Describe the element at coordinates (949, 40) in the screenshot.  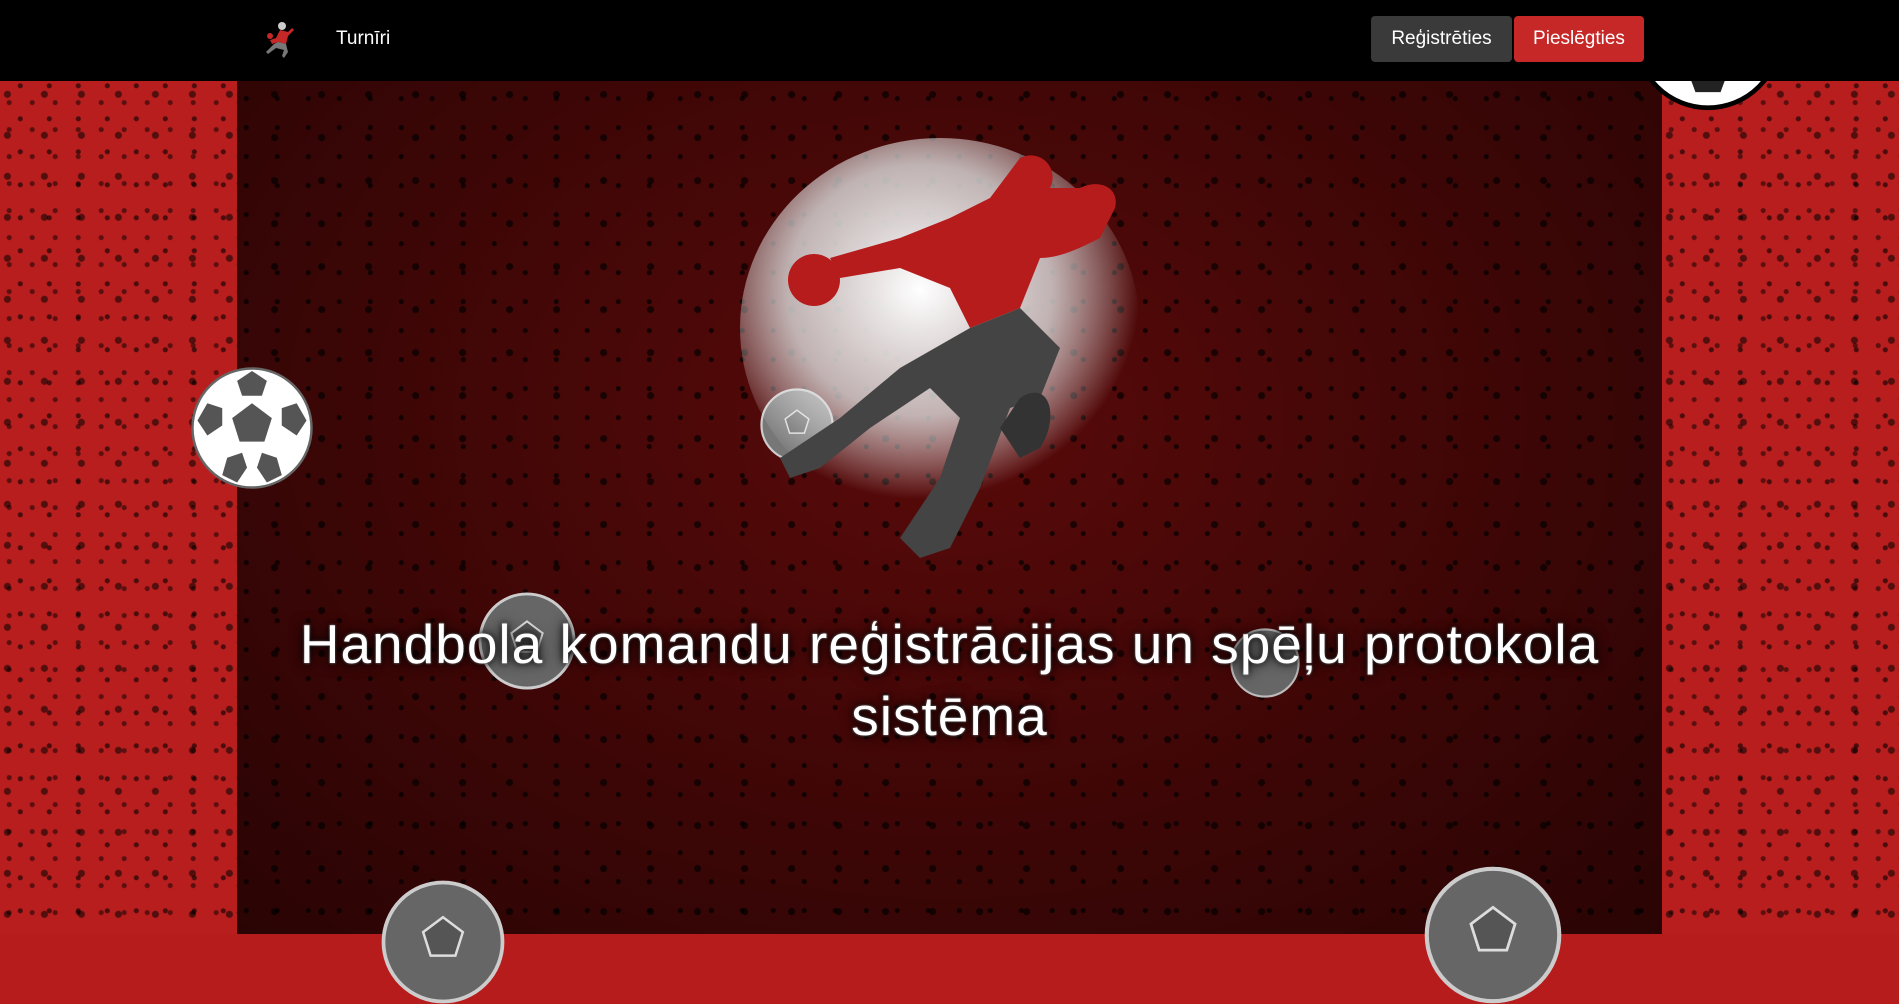
I see `navbar: Turnīri Reģistrēties Pieslēgties` at that location.